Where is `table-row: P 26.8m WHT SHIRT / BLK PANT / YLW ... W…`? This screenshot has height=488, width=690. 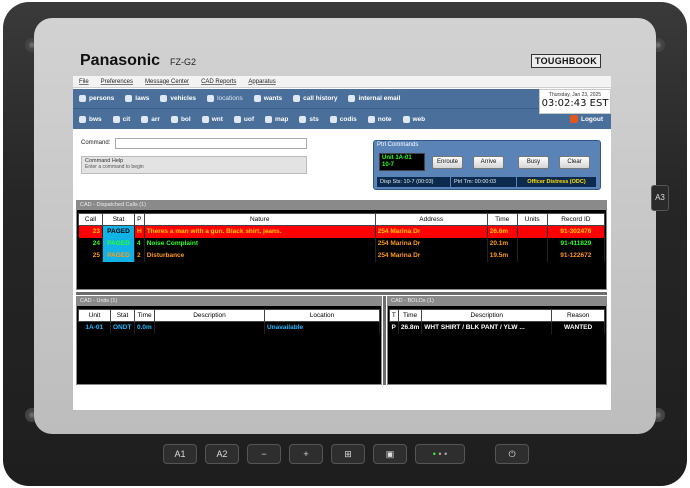
table-row: P 26.8m WHT SHIRT / BLK PANT / YLW ... W… is located at coordinates (497, 327).